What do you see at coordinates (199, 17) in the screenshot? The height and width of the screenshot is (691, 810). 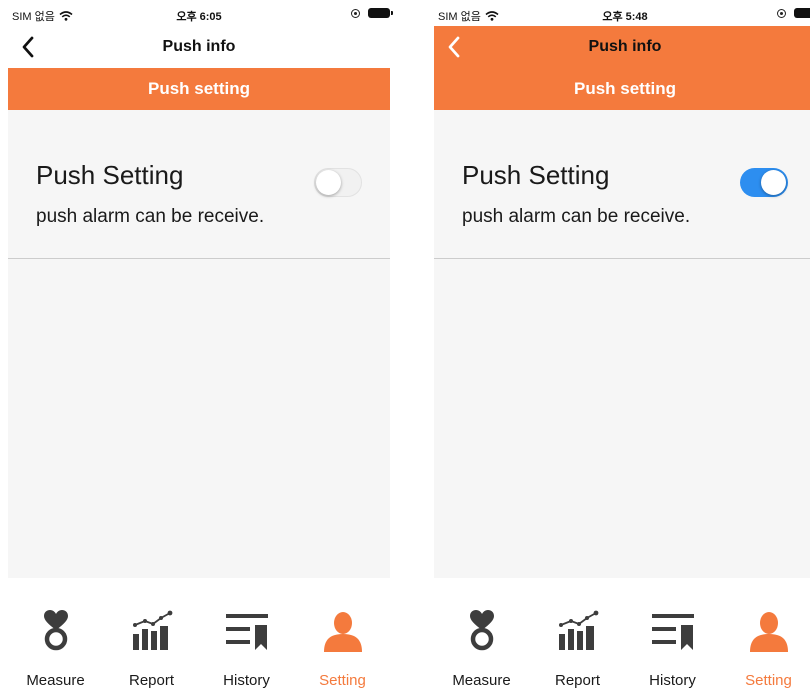 I see `status-time: 오후 6:05` at bounding box center [199, 17].